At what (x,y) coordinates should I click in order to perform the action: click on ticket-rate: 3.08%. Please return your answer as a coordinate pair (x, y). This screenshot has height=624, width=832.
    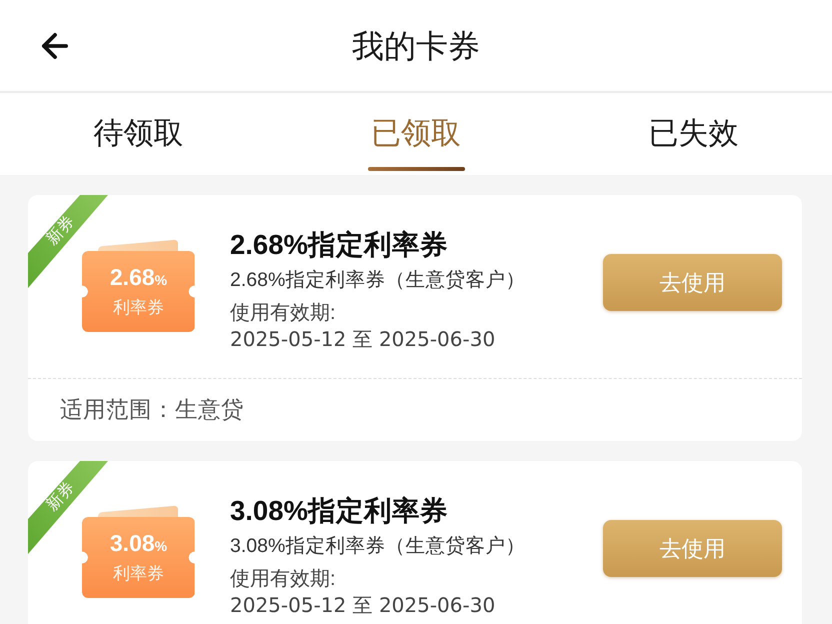
    Looking at the image, I should click on (139, 544).